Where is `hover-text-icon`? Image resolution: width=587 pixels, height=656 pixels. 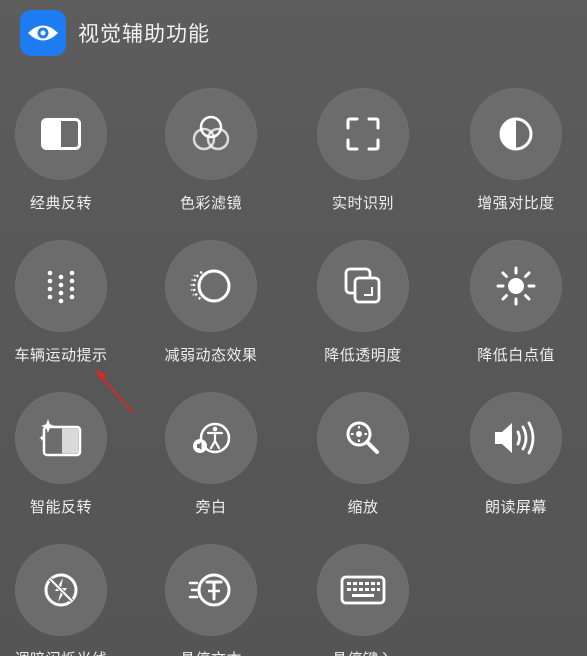 hover-text-icon is located at coordinates (209, 590).